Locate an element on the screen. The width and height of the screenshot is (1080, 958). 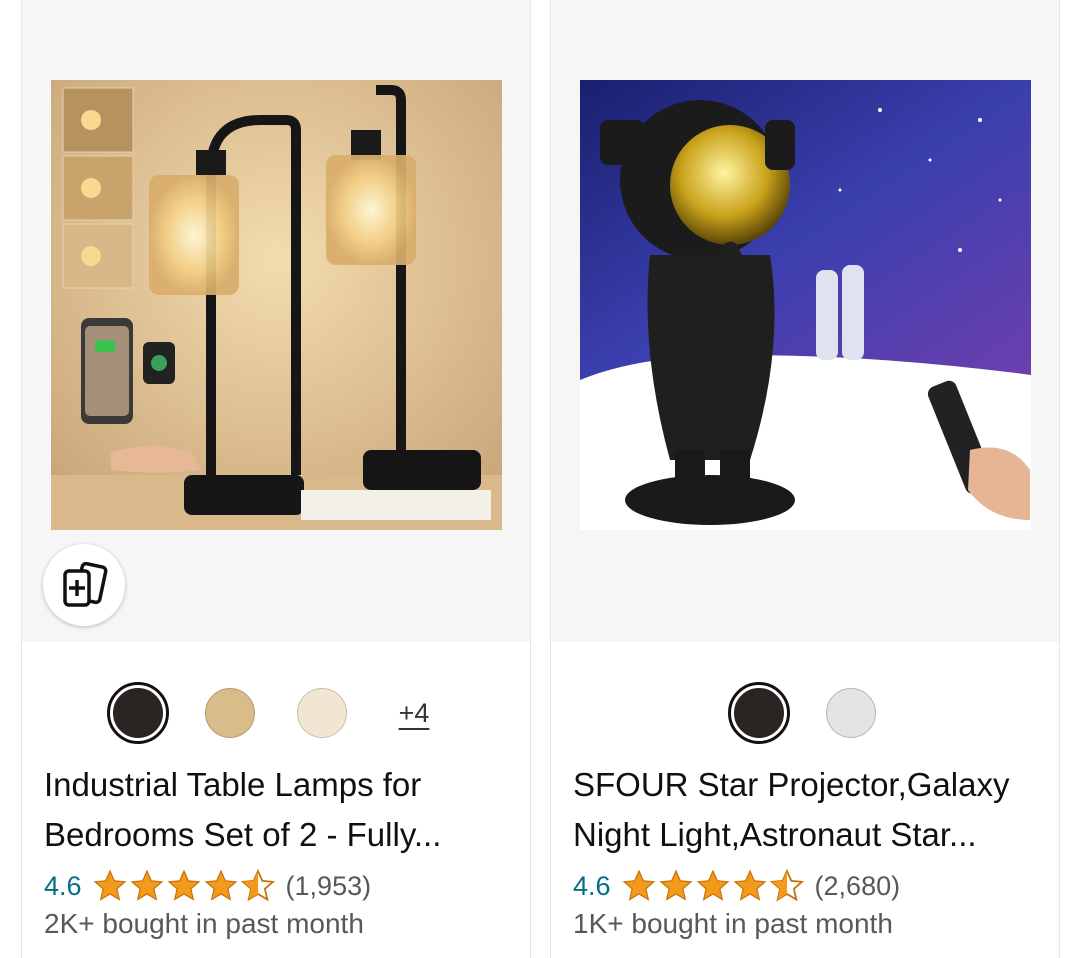
more-colors-link: +4 is located at coordinates (414, 713).